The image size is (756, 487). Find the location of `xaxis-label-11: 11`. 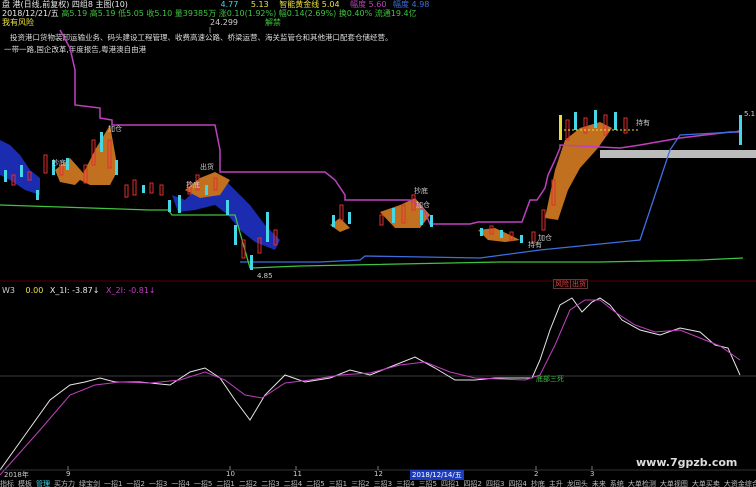

xaxis-label-11: 11 is located at coordinates (297, 474).